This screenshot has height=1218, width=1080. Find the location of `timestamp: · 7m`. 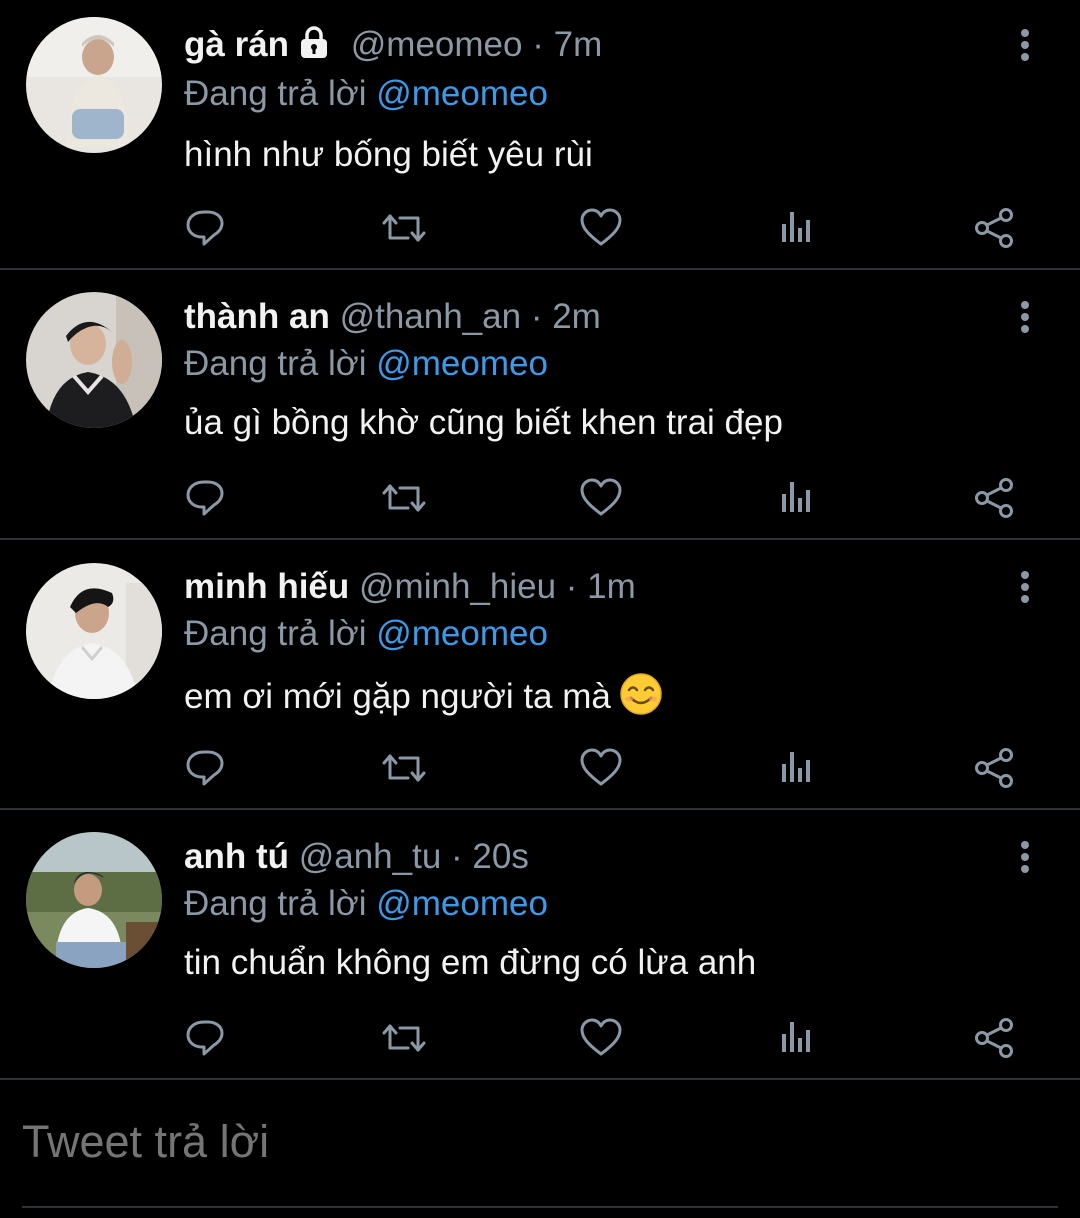

timestamp: · 7m is located at coordinates (567, 44).